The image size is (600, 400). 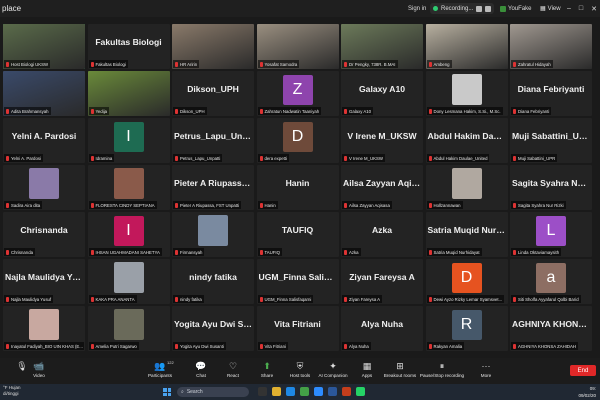 I want to click on participant-tile: Z Zahratun Nadwatin Taaniyah, so click(x=297, y=93).